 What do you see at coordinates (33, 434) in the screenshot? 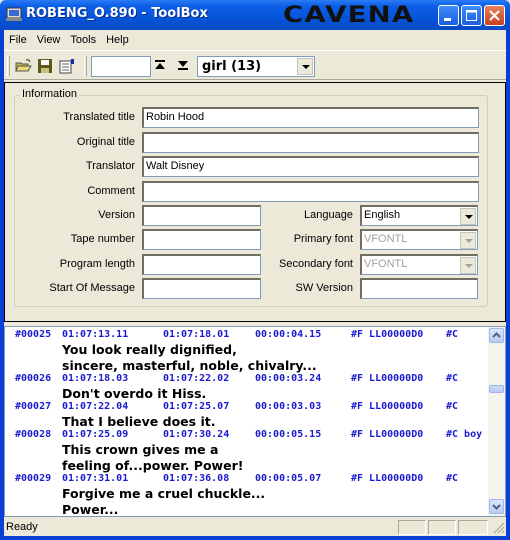
I see `subtitle-id: #00028` at bounding box center [33, 434].